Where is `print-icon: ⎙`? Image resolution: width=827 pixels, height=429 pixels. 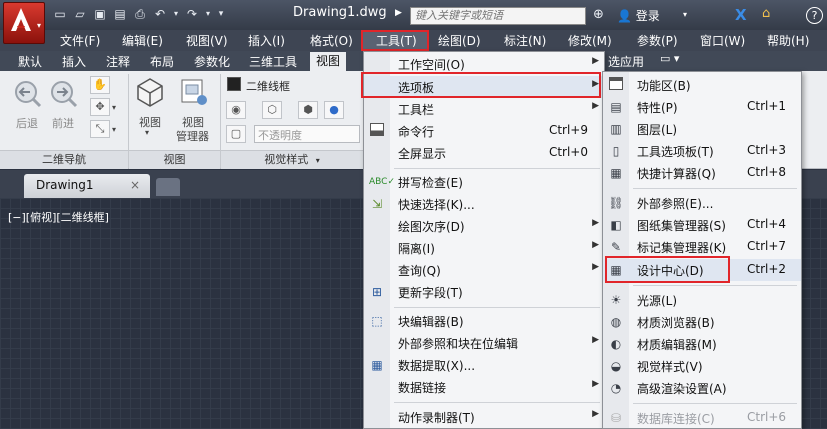
print-icon: ⎙ is located at coordinates (140, 14).